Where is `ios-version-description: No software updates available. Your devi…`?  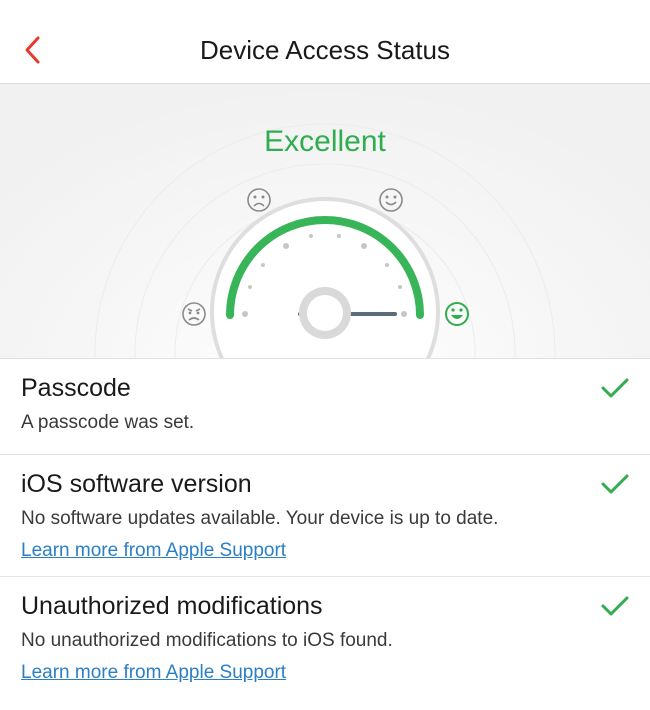
ios-version-description: No software updates available. Your devi… is located at coordinates (260, 518).